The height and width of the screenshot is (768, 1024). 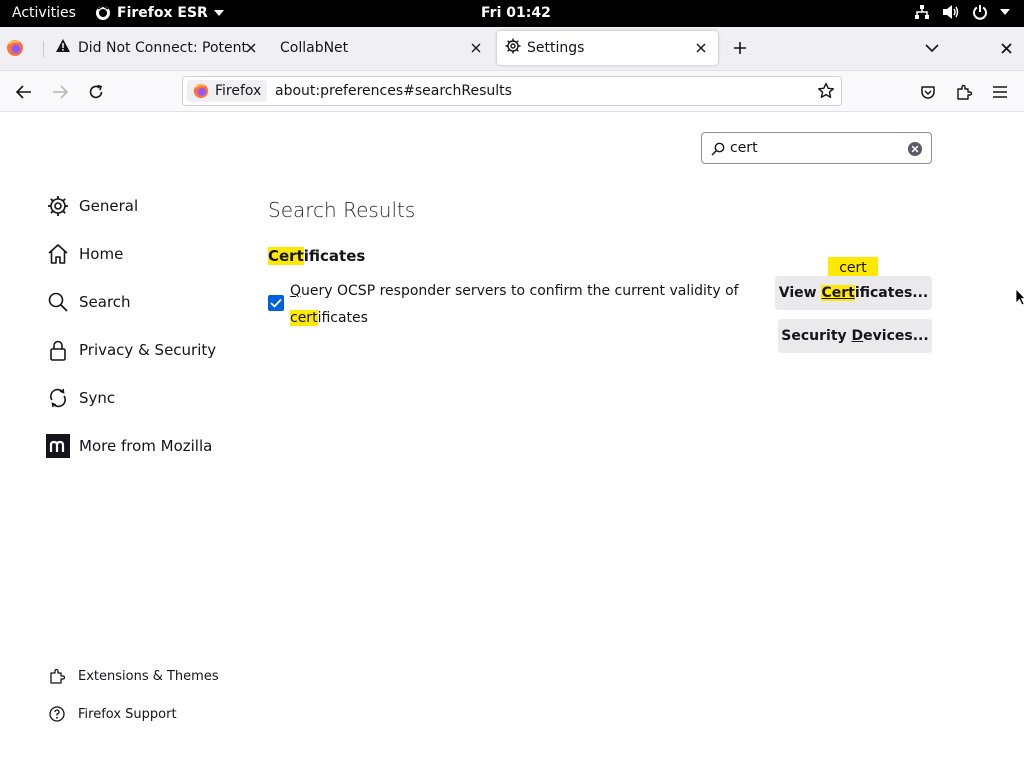 I want to click on back-button, so click(x=24, y=92).